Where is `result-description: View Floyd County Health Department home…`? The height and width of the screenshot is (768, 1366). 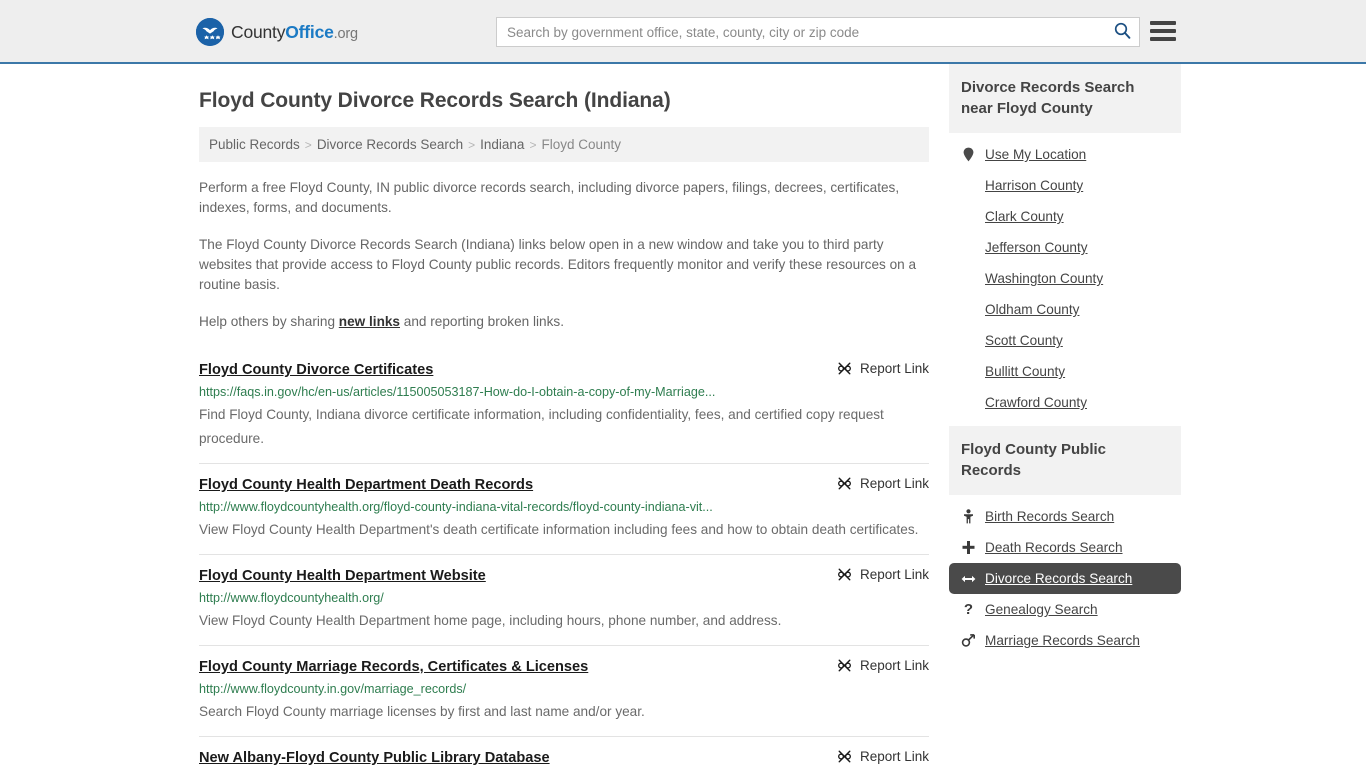
result-description: View Floyd County Health Department home… is located at coordinates (490, 620).